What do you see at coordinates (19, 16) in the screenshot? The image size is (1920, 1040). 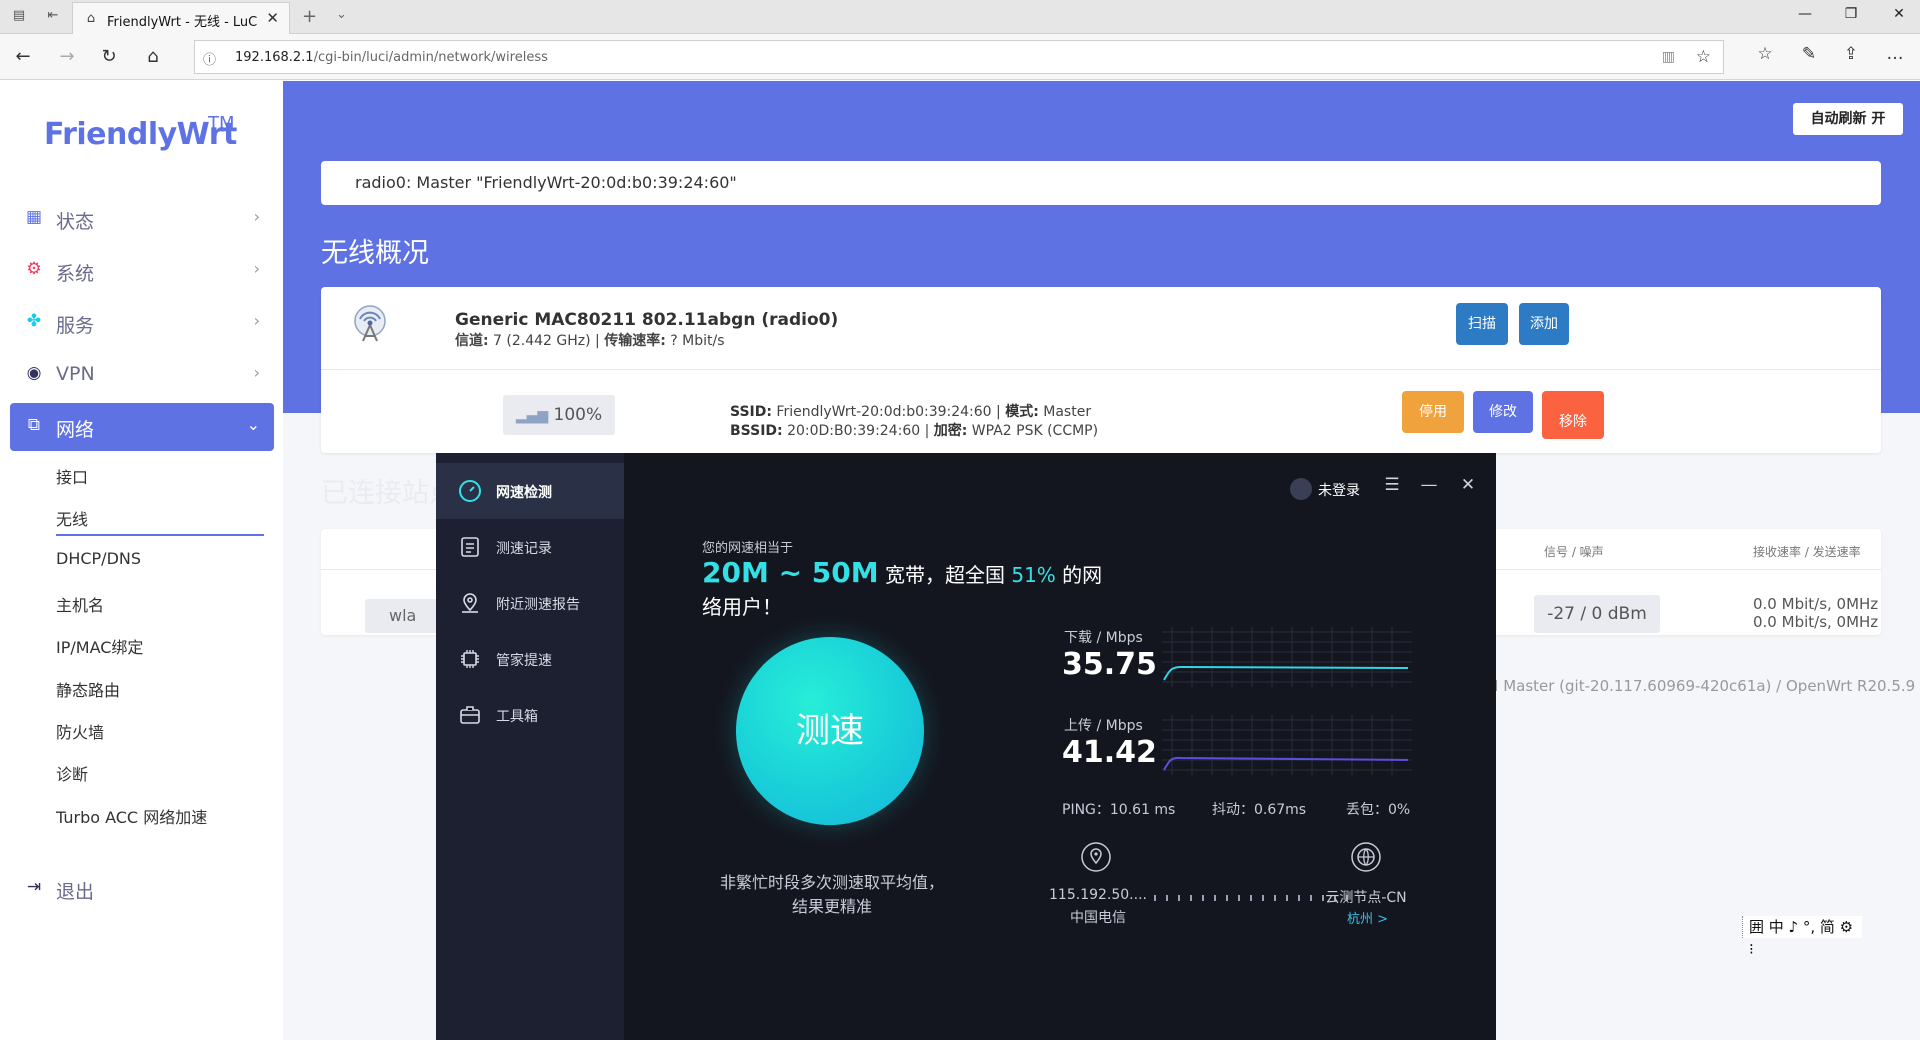 I see `tab-overview-icon: ▤` at bounding box center [19, 16].